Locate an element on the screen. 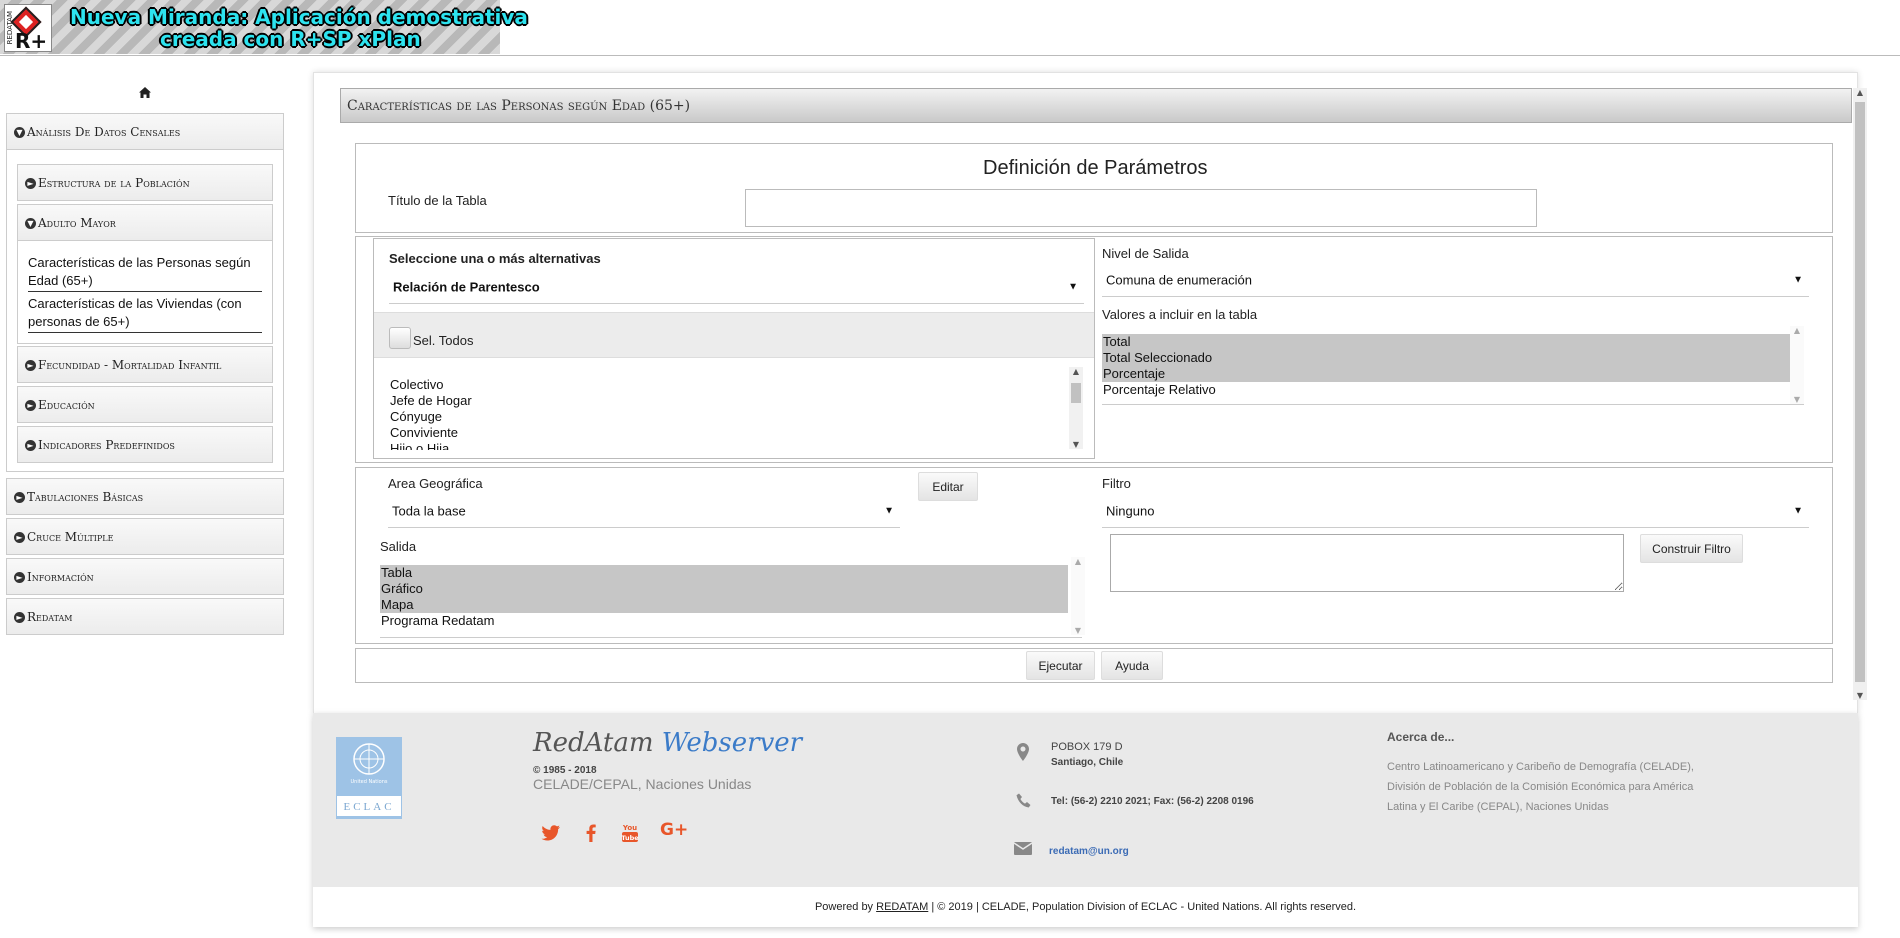  section-label: Cruce Múltiple is located at coordinates (70, 536).